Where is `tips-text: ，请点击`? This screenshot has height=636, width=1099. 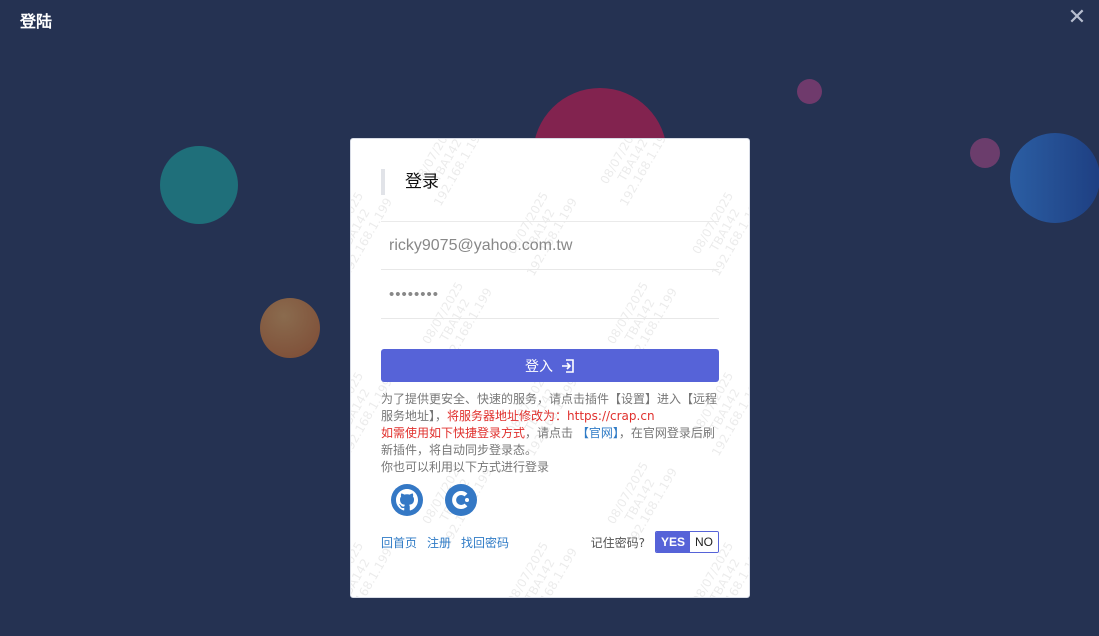
tips-text: ，请点击 is located at coordinates (551, 433).